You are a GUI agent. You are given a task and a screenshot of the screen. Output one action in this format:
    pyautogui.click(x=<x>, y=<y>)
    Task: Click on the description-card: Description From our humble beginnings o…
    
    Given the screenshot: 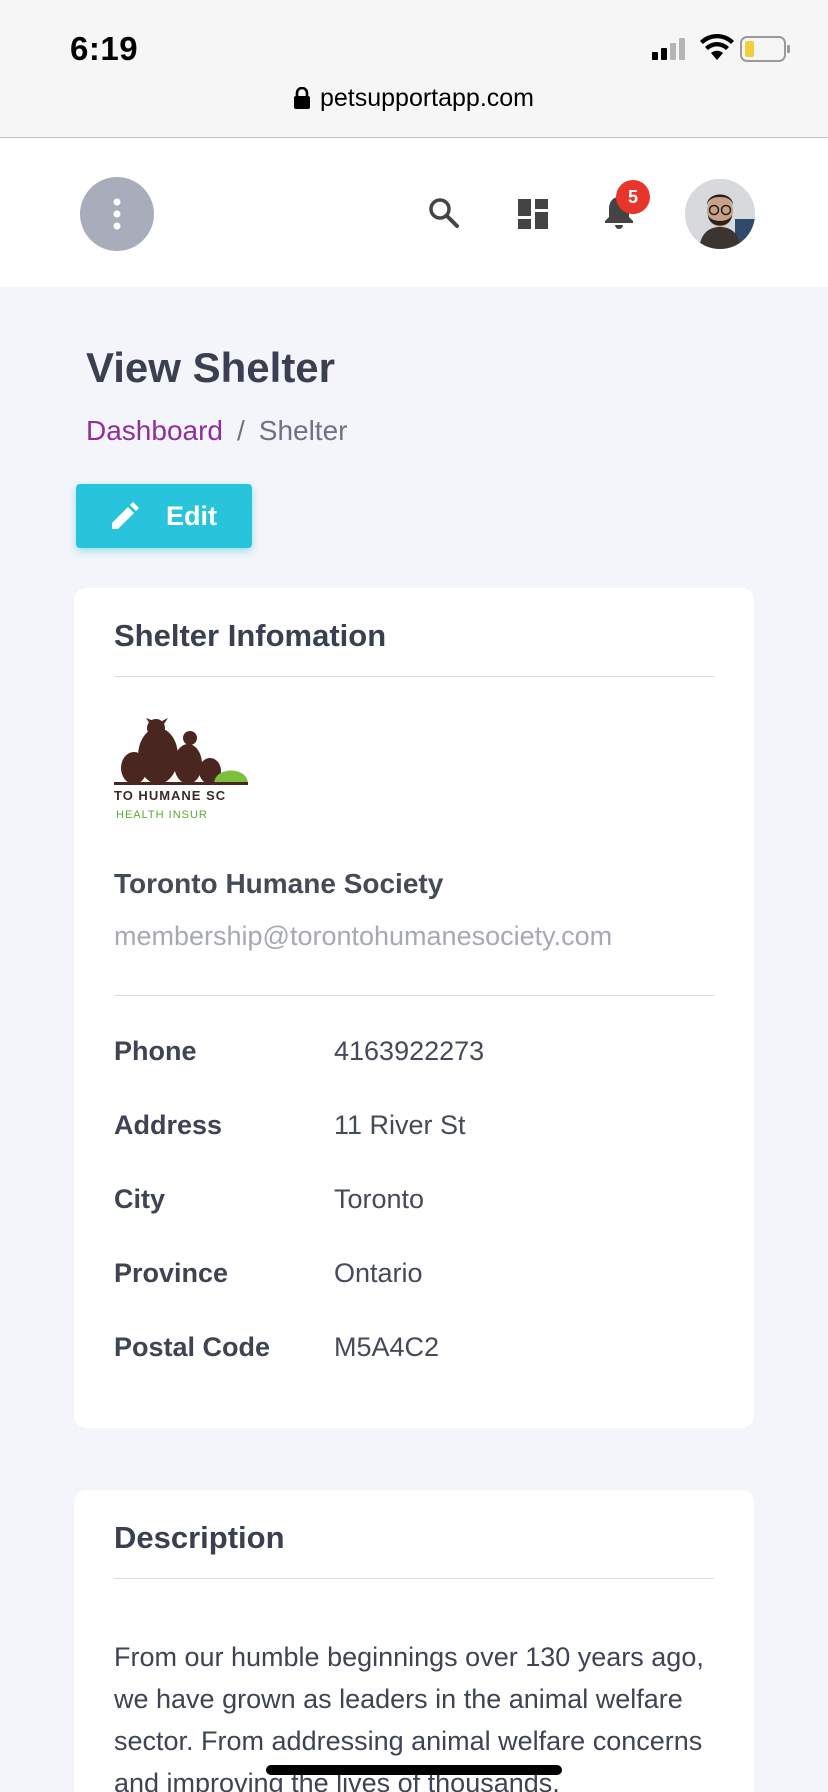 What is the action you would take?
    pyautogui.click(x=414, y=1641)
    